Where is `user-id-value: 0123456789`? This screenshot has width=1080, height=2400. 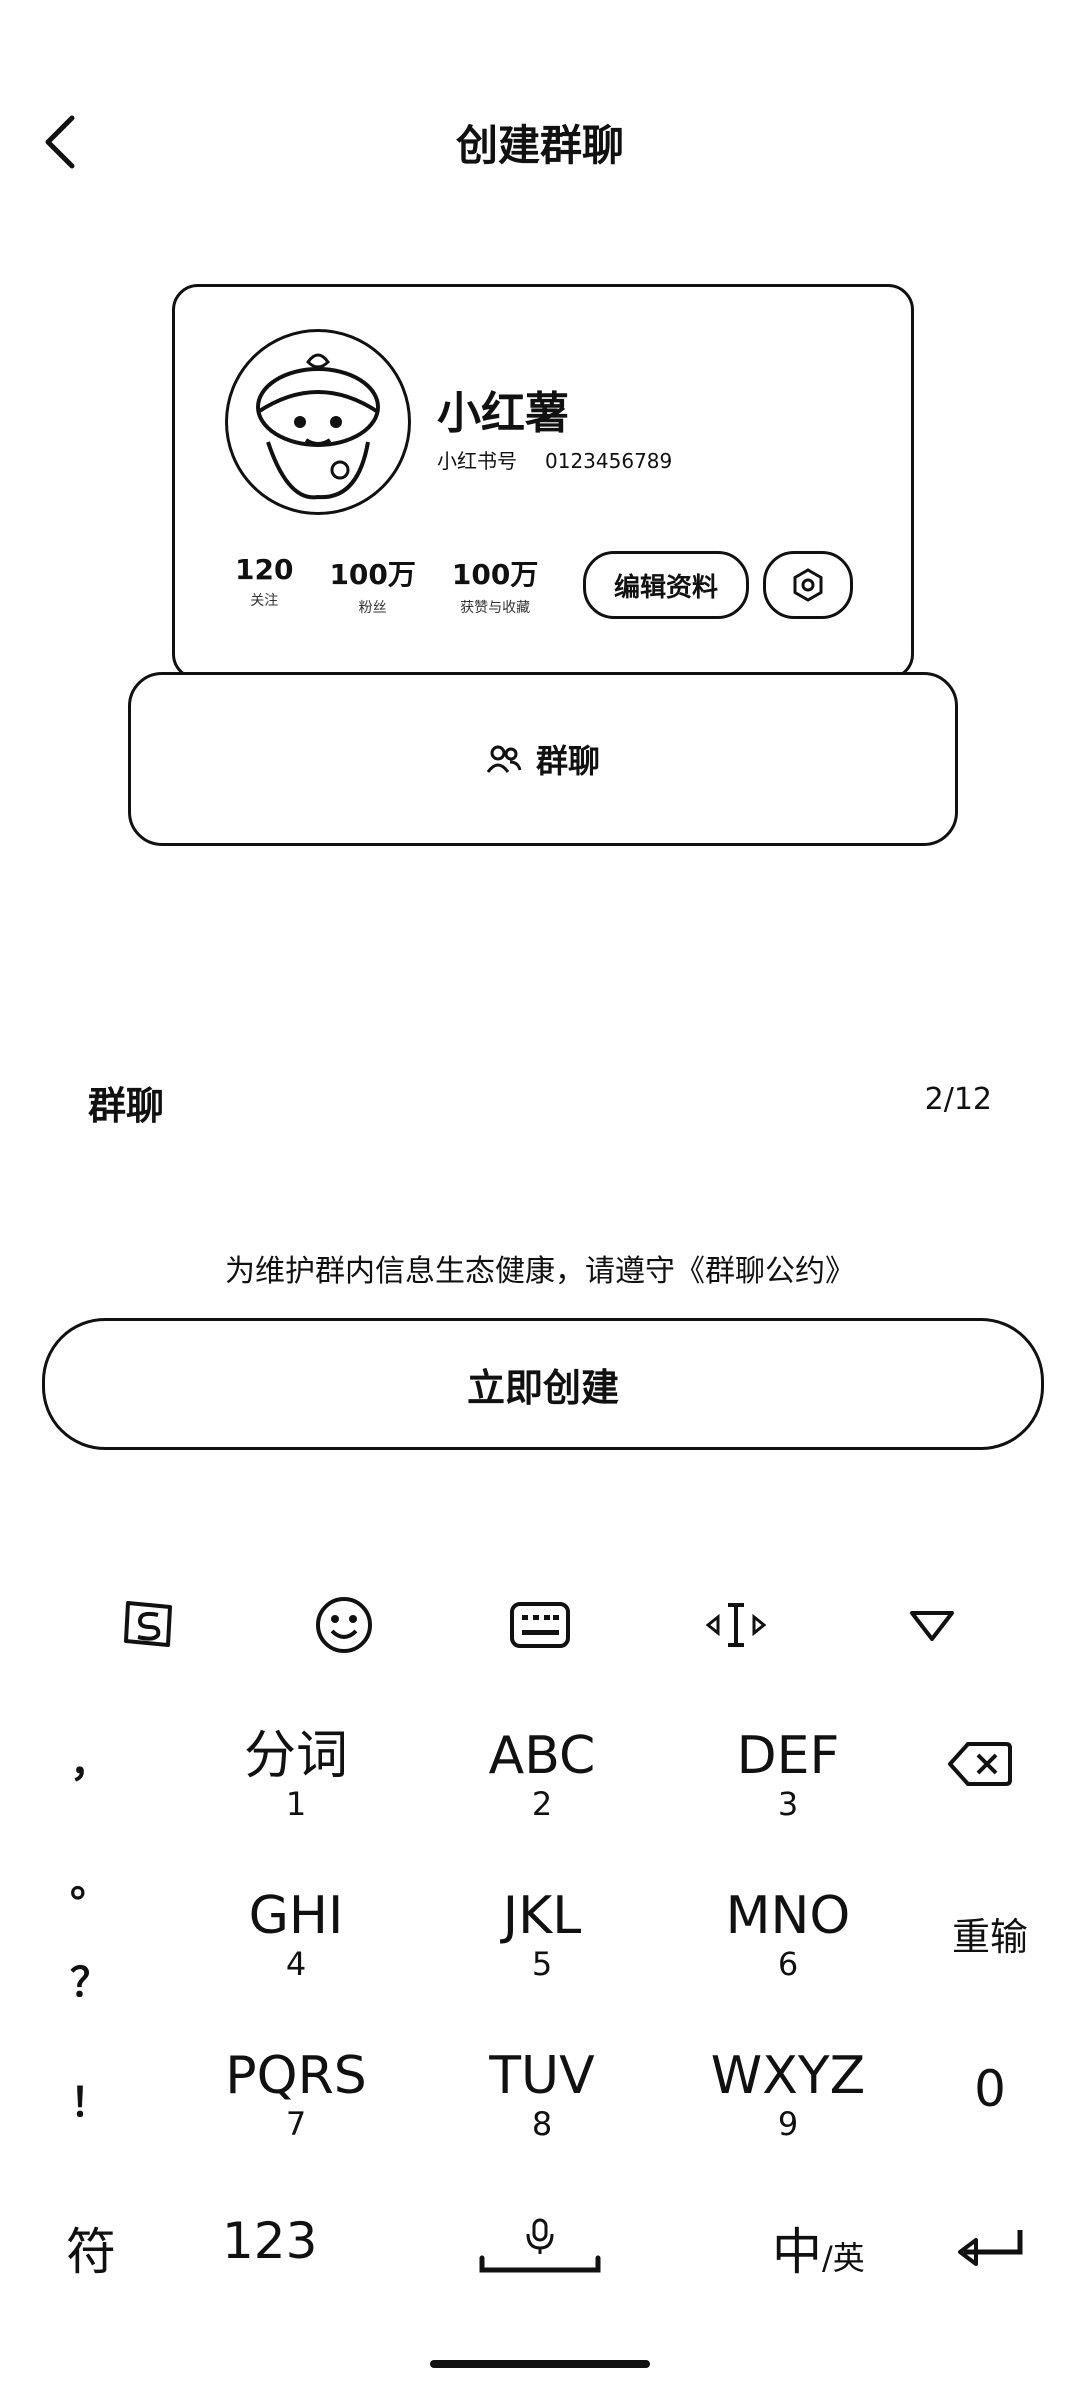 user-id-value: 0123456789 is located at coordinates (609, 461).